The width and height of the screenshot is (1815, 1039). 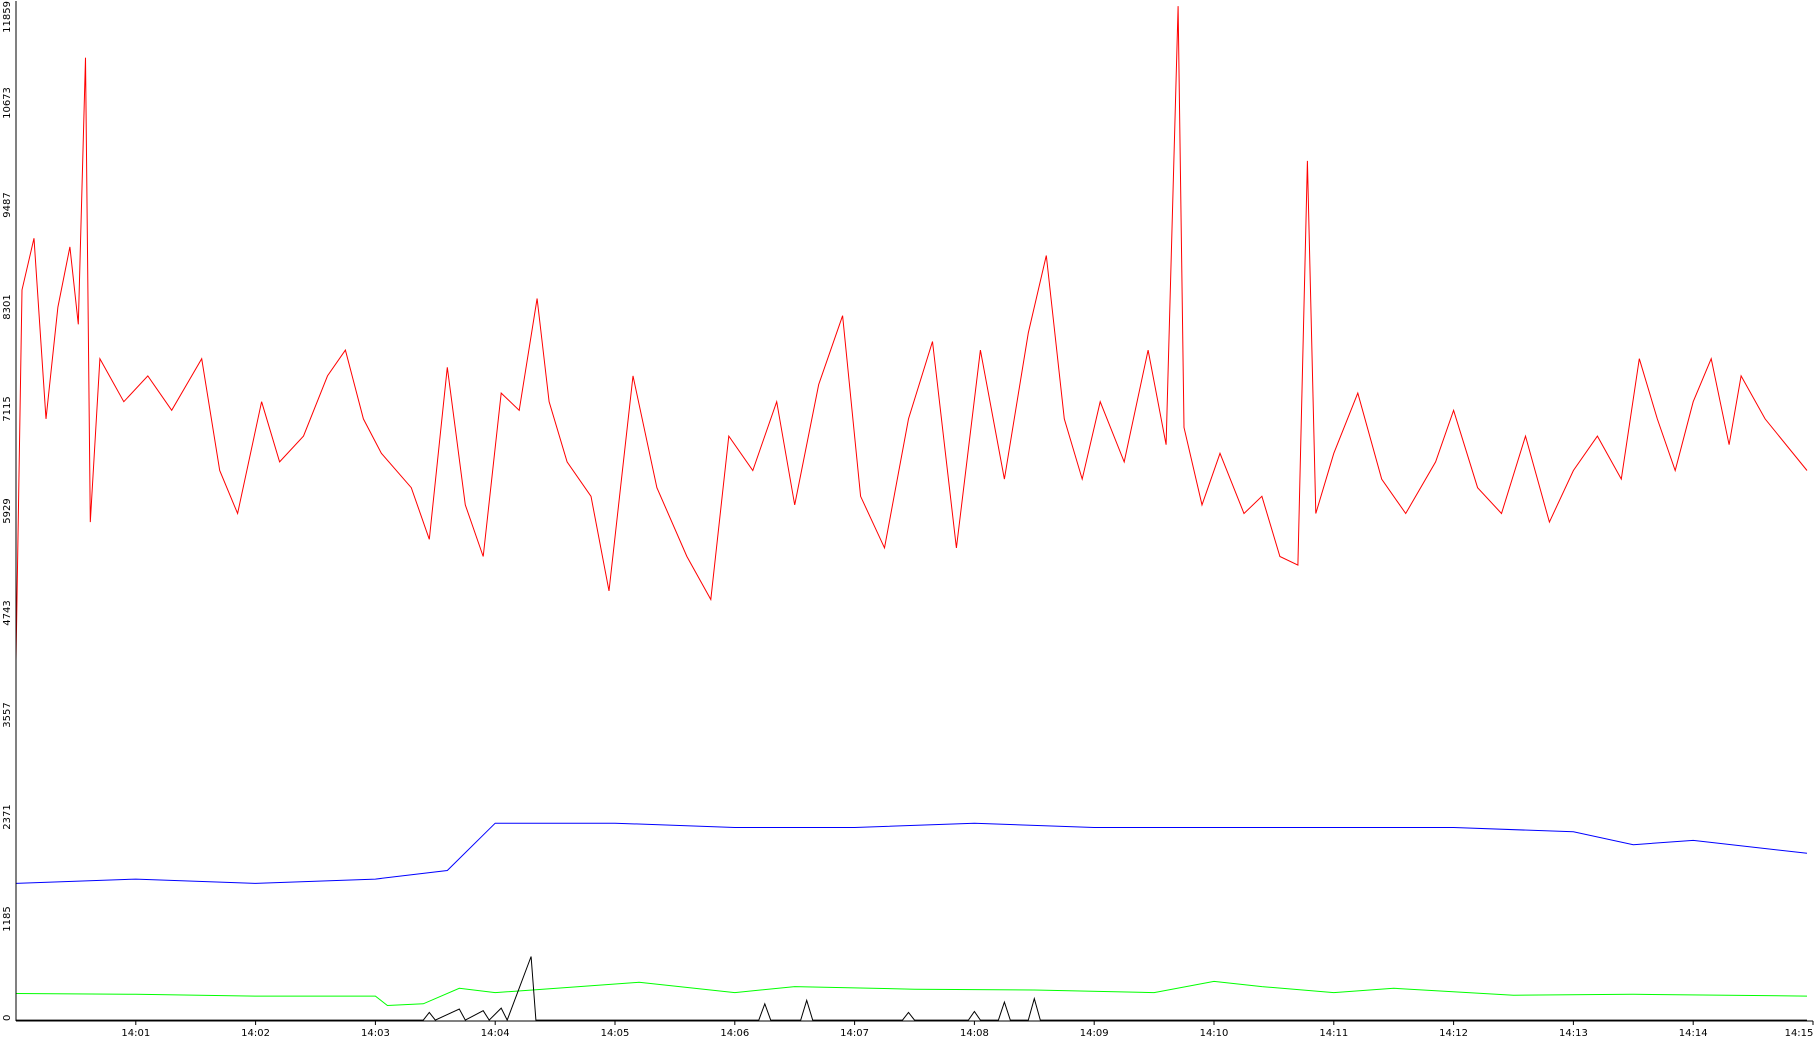 What do you see at coordinates (7, 1018) in the screenshot?
I see `y-tick-label: 0` at bounding box center [7, 1018].